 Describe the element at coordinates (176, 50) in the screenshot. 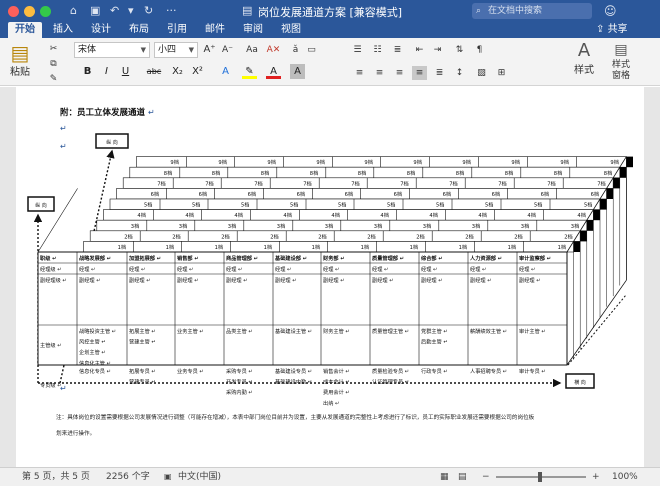

I see `font-size-select: 小四 ▼` at that location.